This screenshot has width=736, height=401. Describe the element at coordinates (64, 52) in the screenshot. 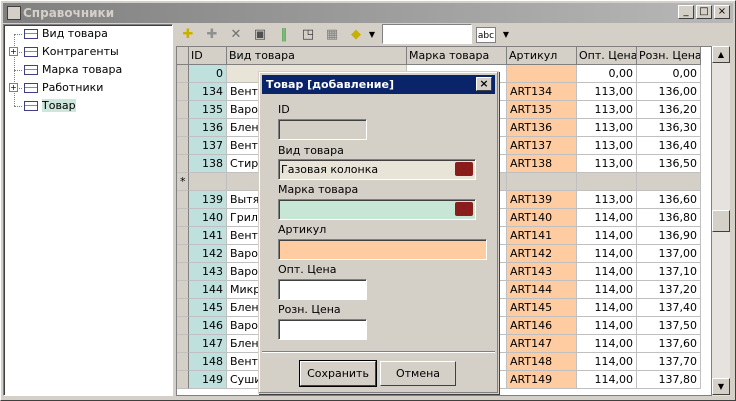

I see `tree-item-kontragenty: + Контрагенты` at that location.